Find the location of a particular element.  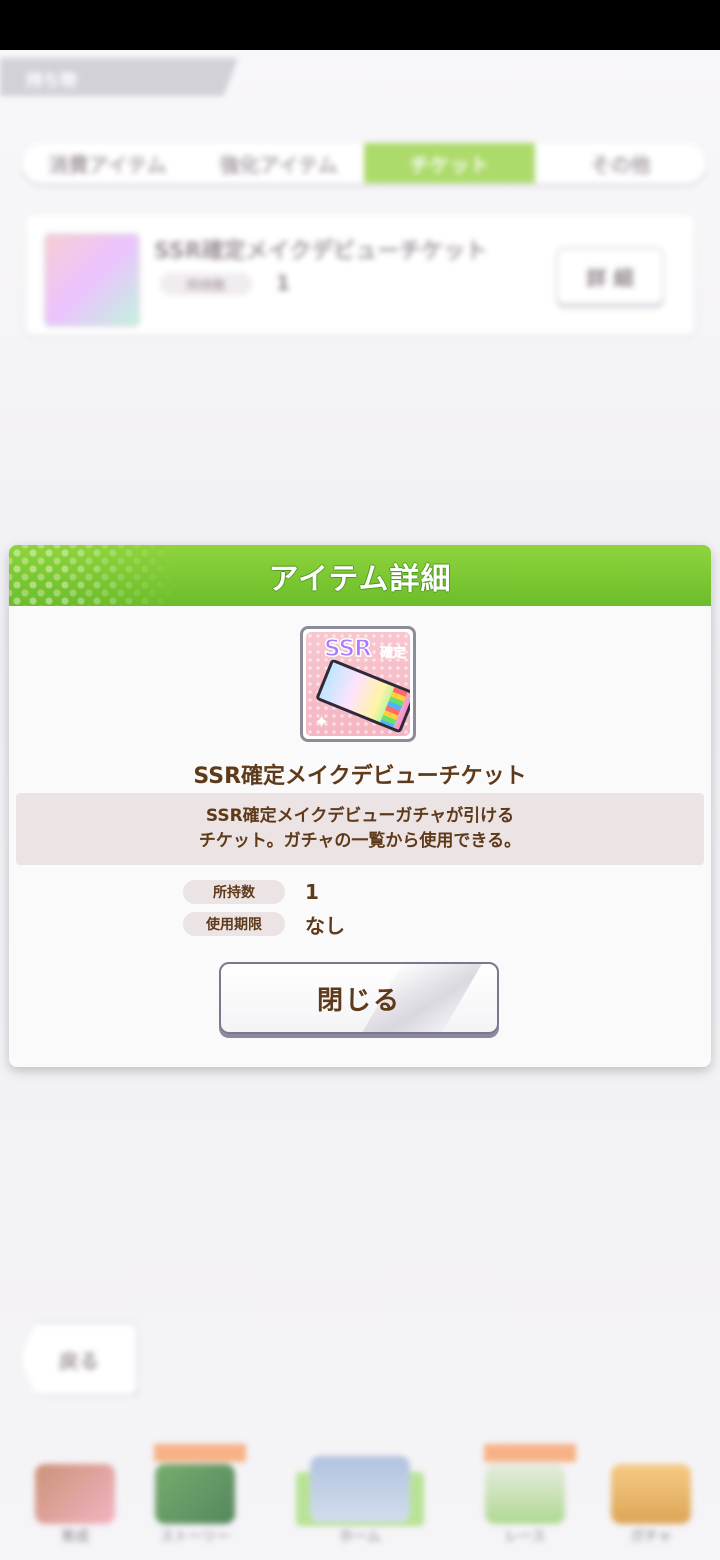

ticket-stub is located at coordinates (394, 707).